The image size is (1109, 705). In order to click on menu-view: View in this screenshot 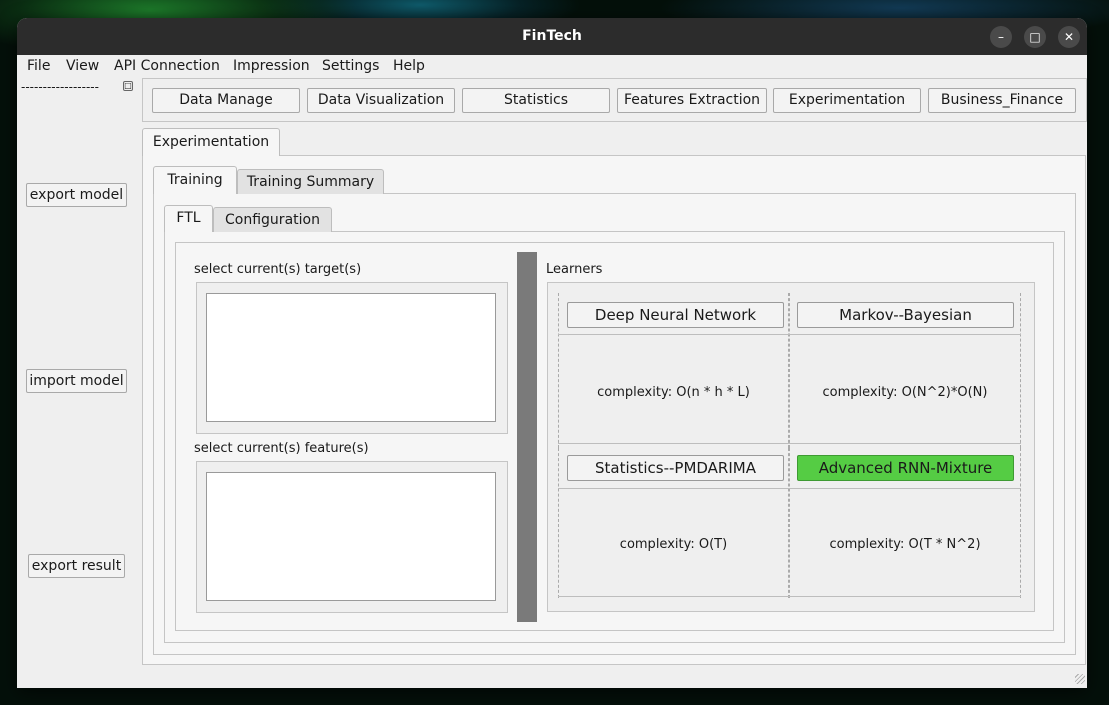, I will do `click(82, 66)`.